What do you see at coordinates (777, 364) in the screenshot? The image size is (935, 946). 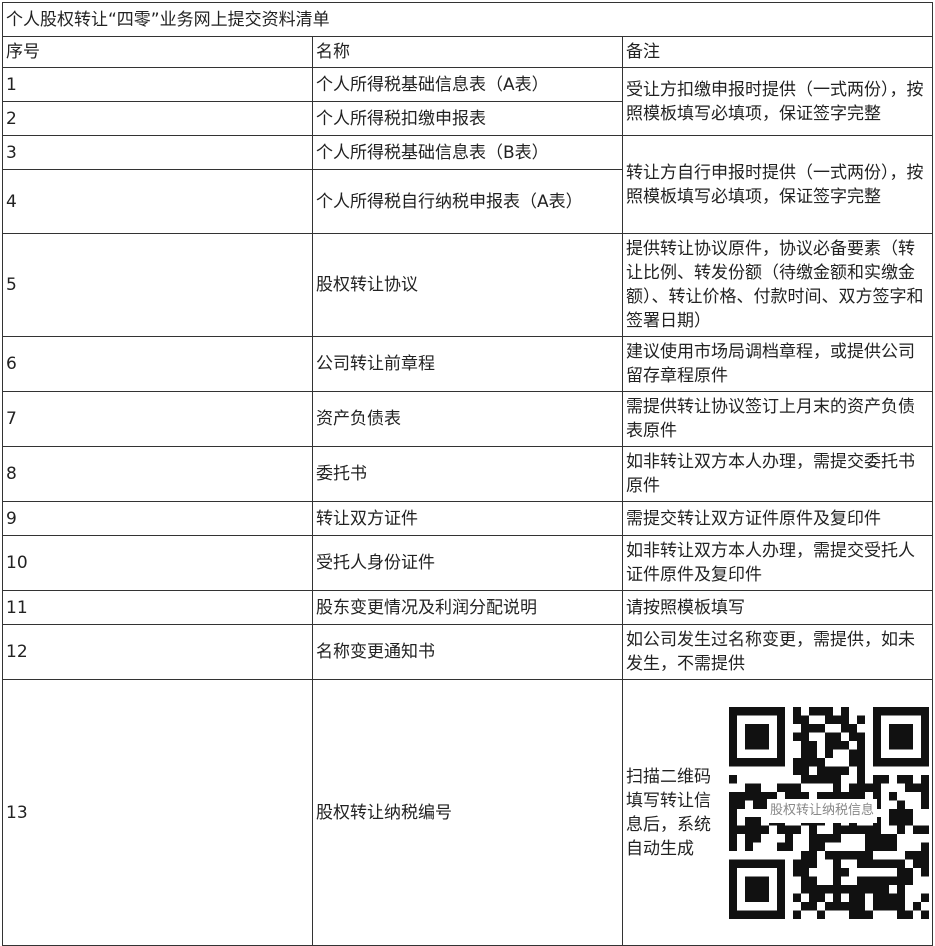 I see `row-note: 建议使用市场局调档章程，或提供公司留存章程原件` at bounding box center [777, 364].